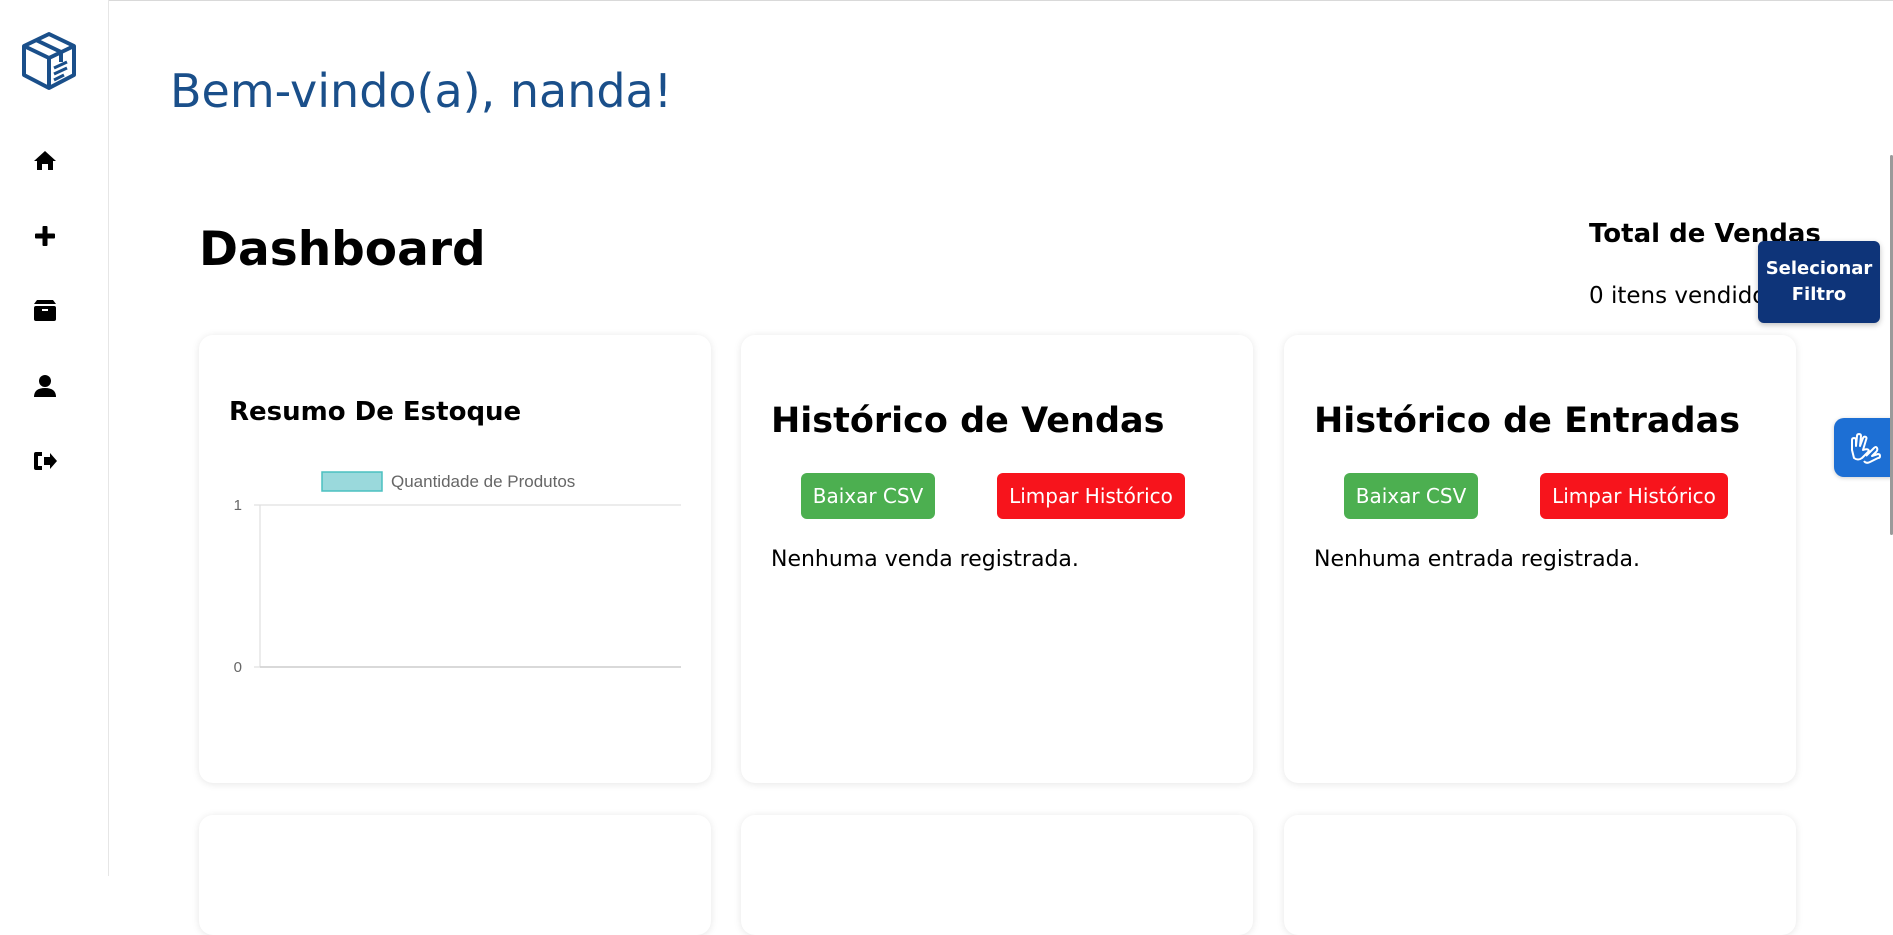  I want to click on sidebar, so click(54, 438).